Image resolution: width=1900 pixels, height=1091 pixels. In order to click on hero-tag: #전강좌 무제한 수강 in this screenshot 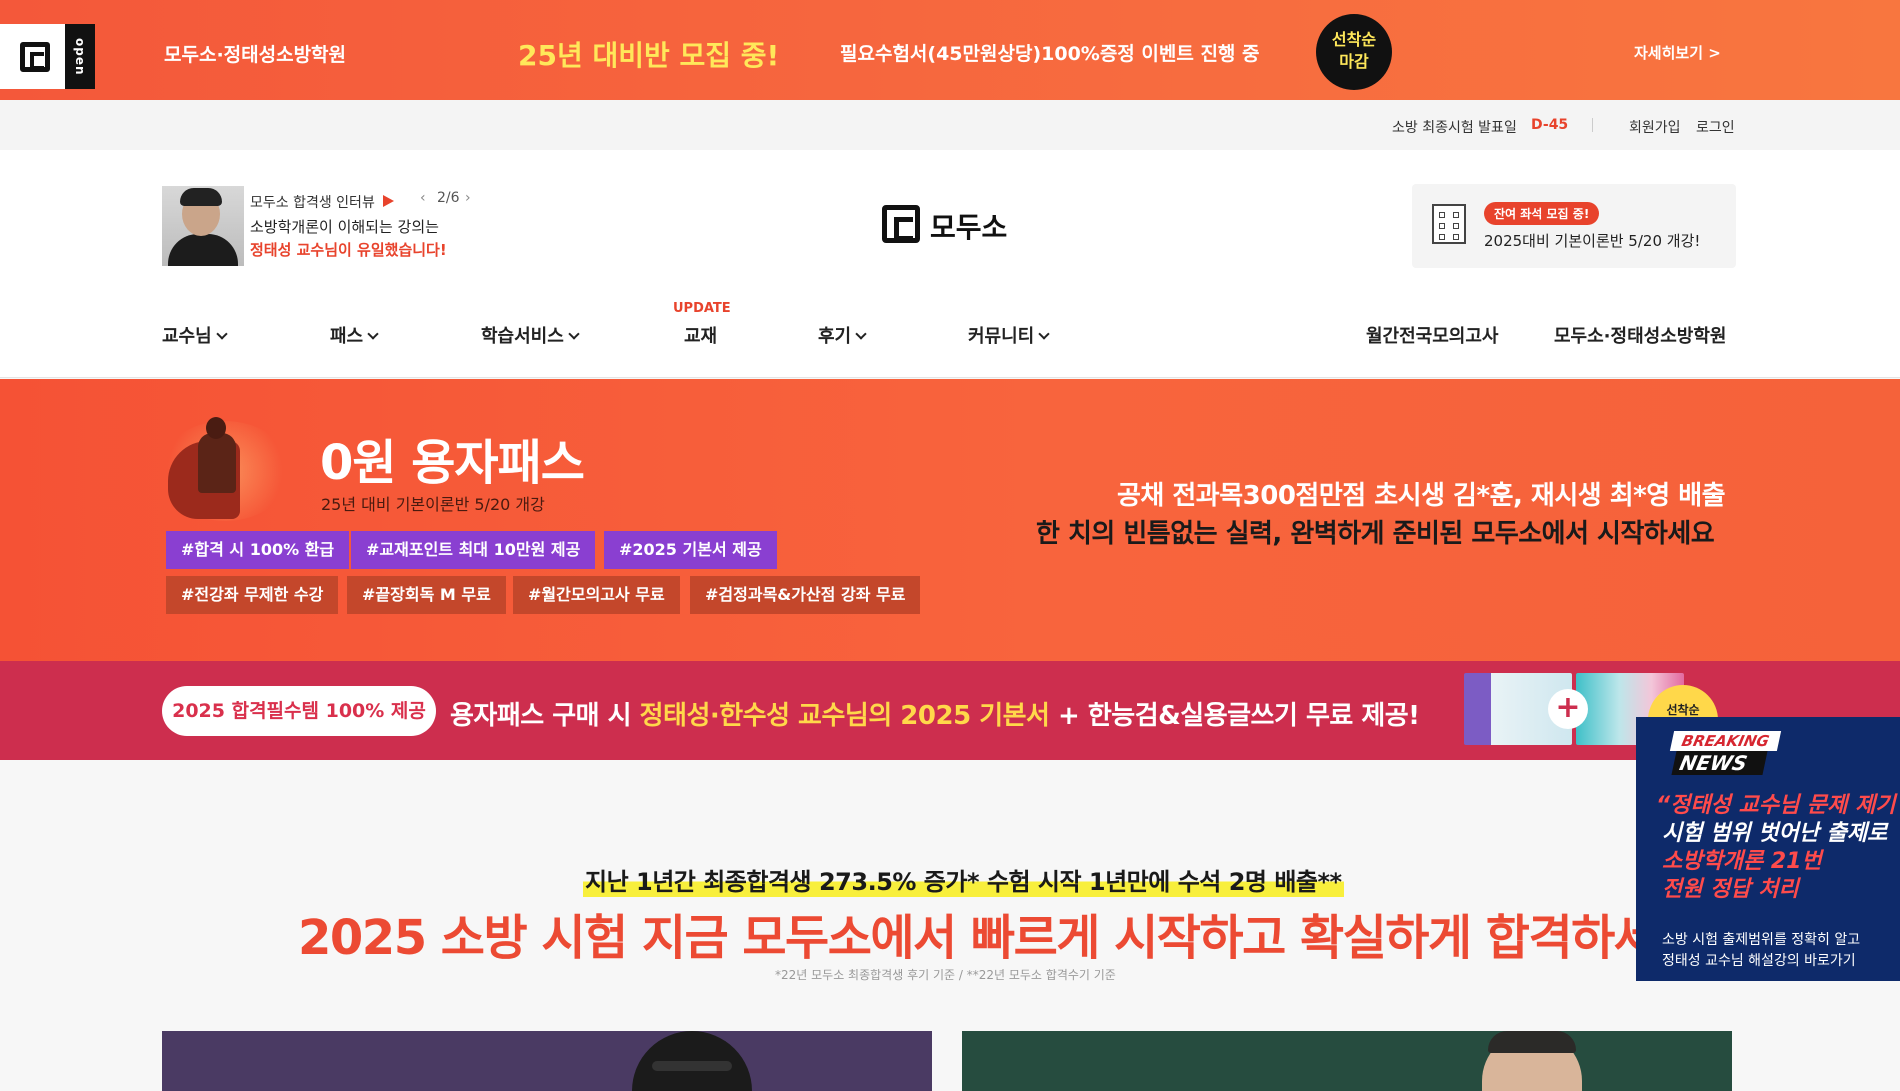, I will do `click(252, 595)`.